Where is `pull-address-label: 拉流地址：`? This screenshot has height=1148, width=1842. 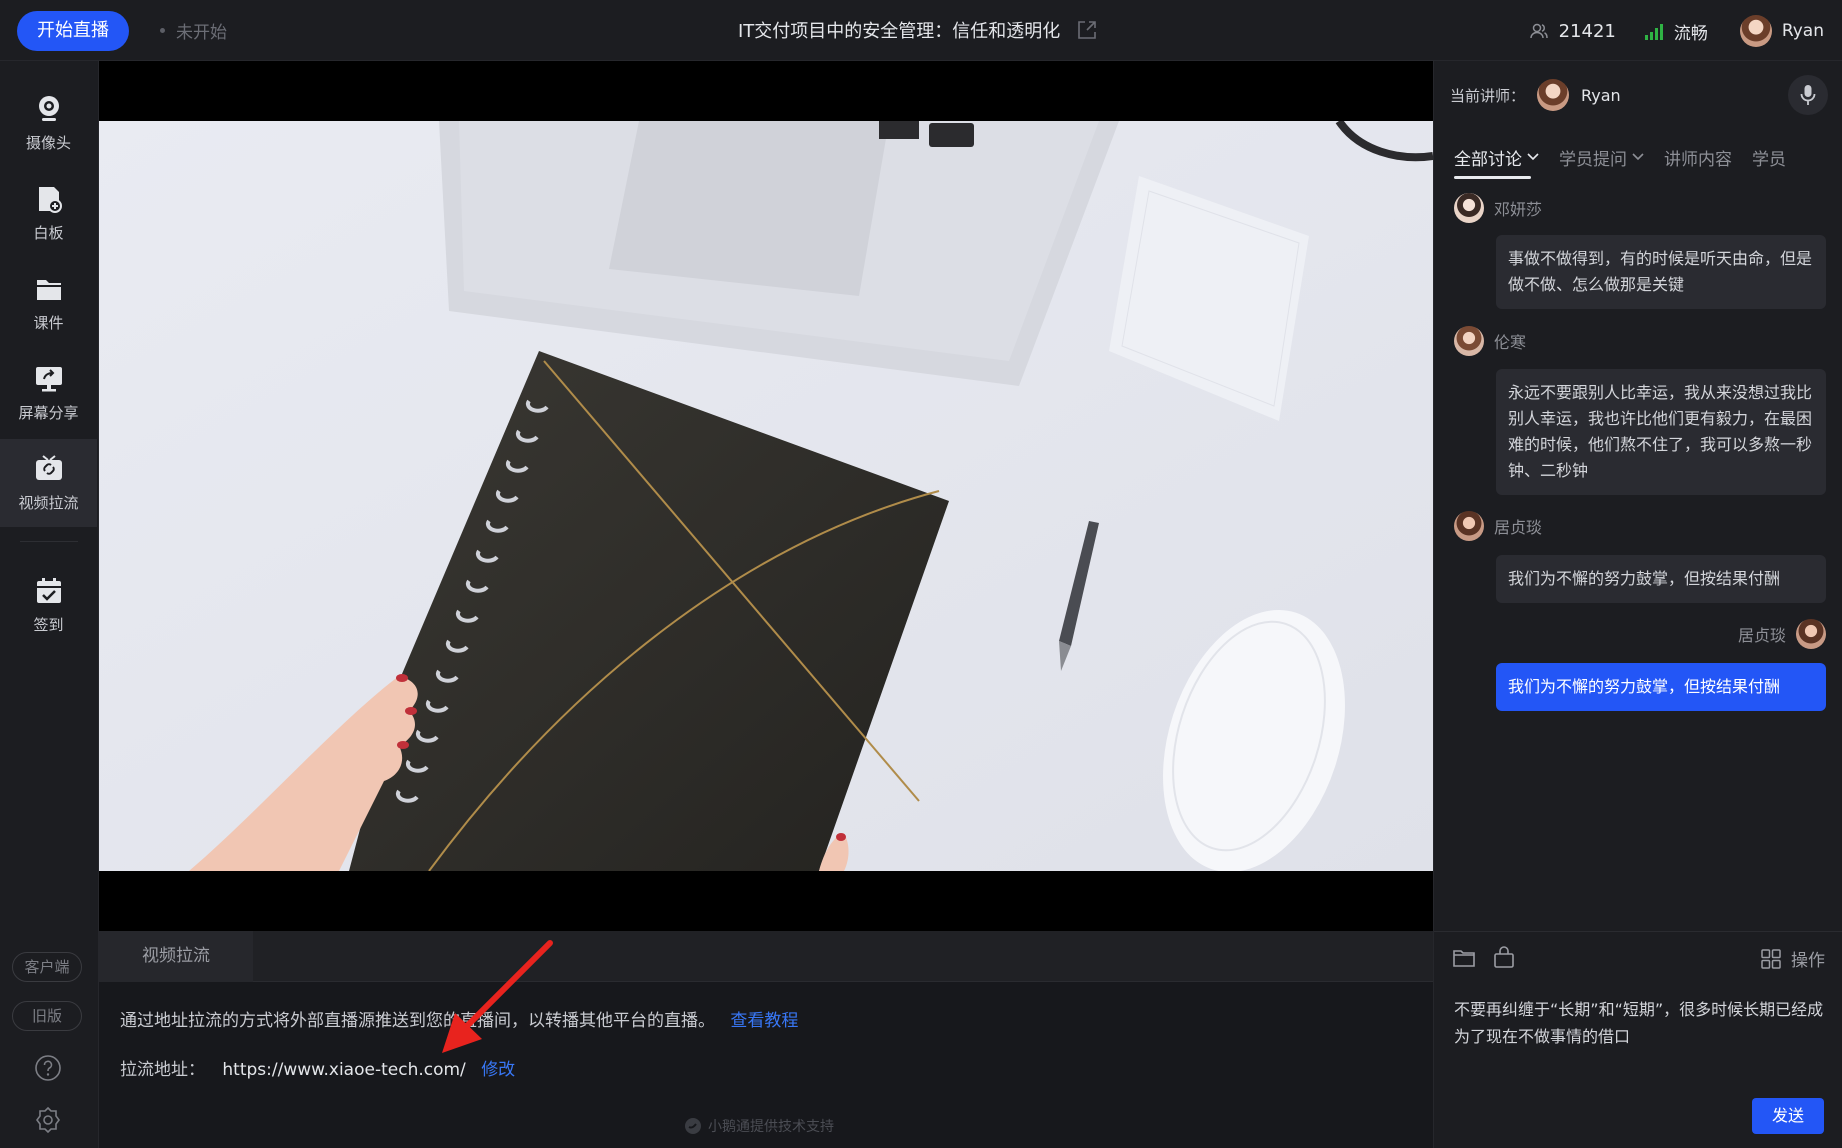
pull-address-label: 拉流地址： is located at coordinates (162, 1070).